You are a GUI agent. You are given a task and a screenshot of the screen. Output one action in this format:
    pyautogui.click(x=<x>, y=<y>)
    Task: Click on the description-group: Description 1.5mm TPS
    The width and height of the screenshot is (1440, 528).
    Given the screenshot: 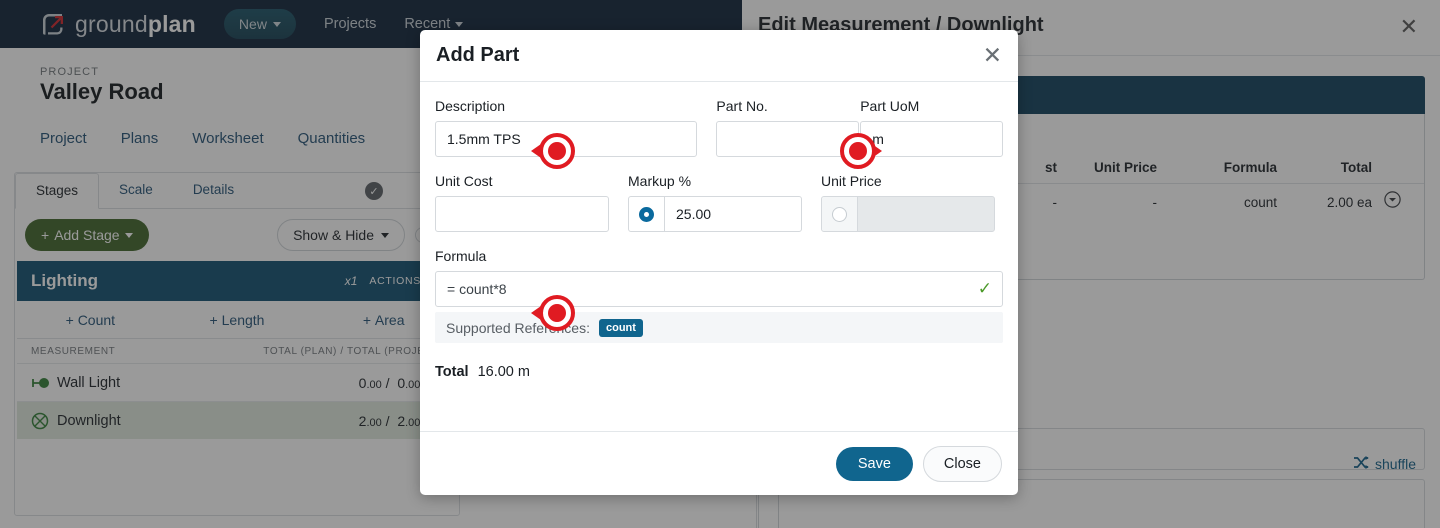 What is the action you would take?
    pyautogui.click(x=566, y=127)
    